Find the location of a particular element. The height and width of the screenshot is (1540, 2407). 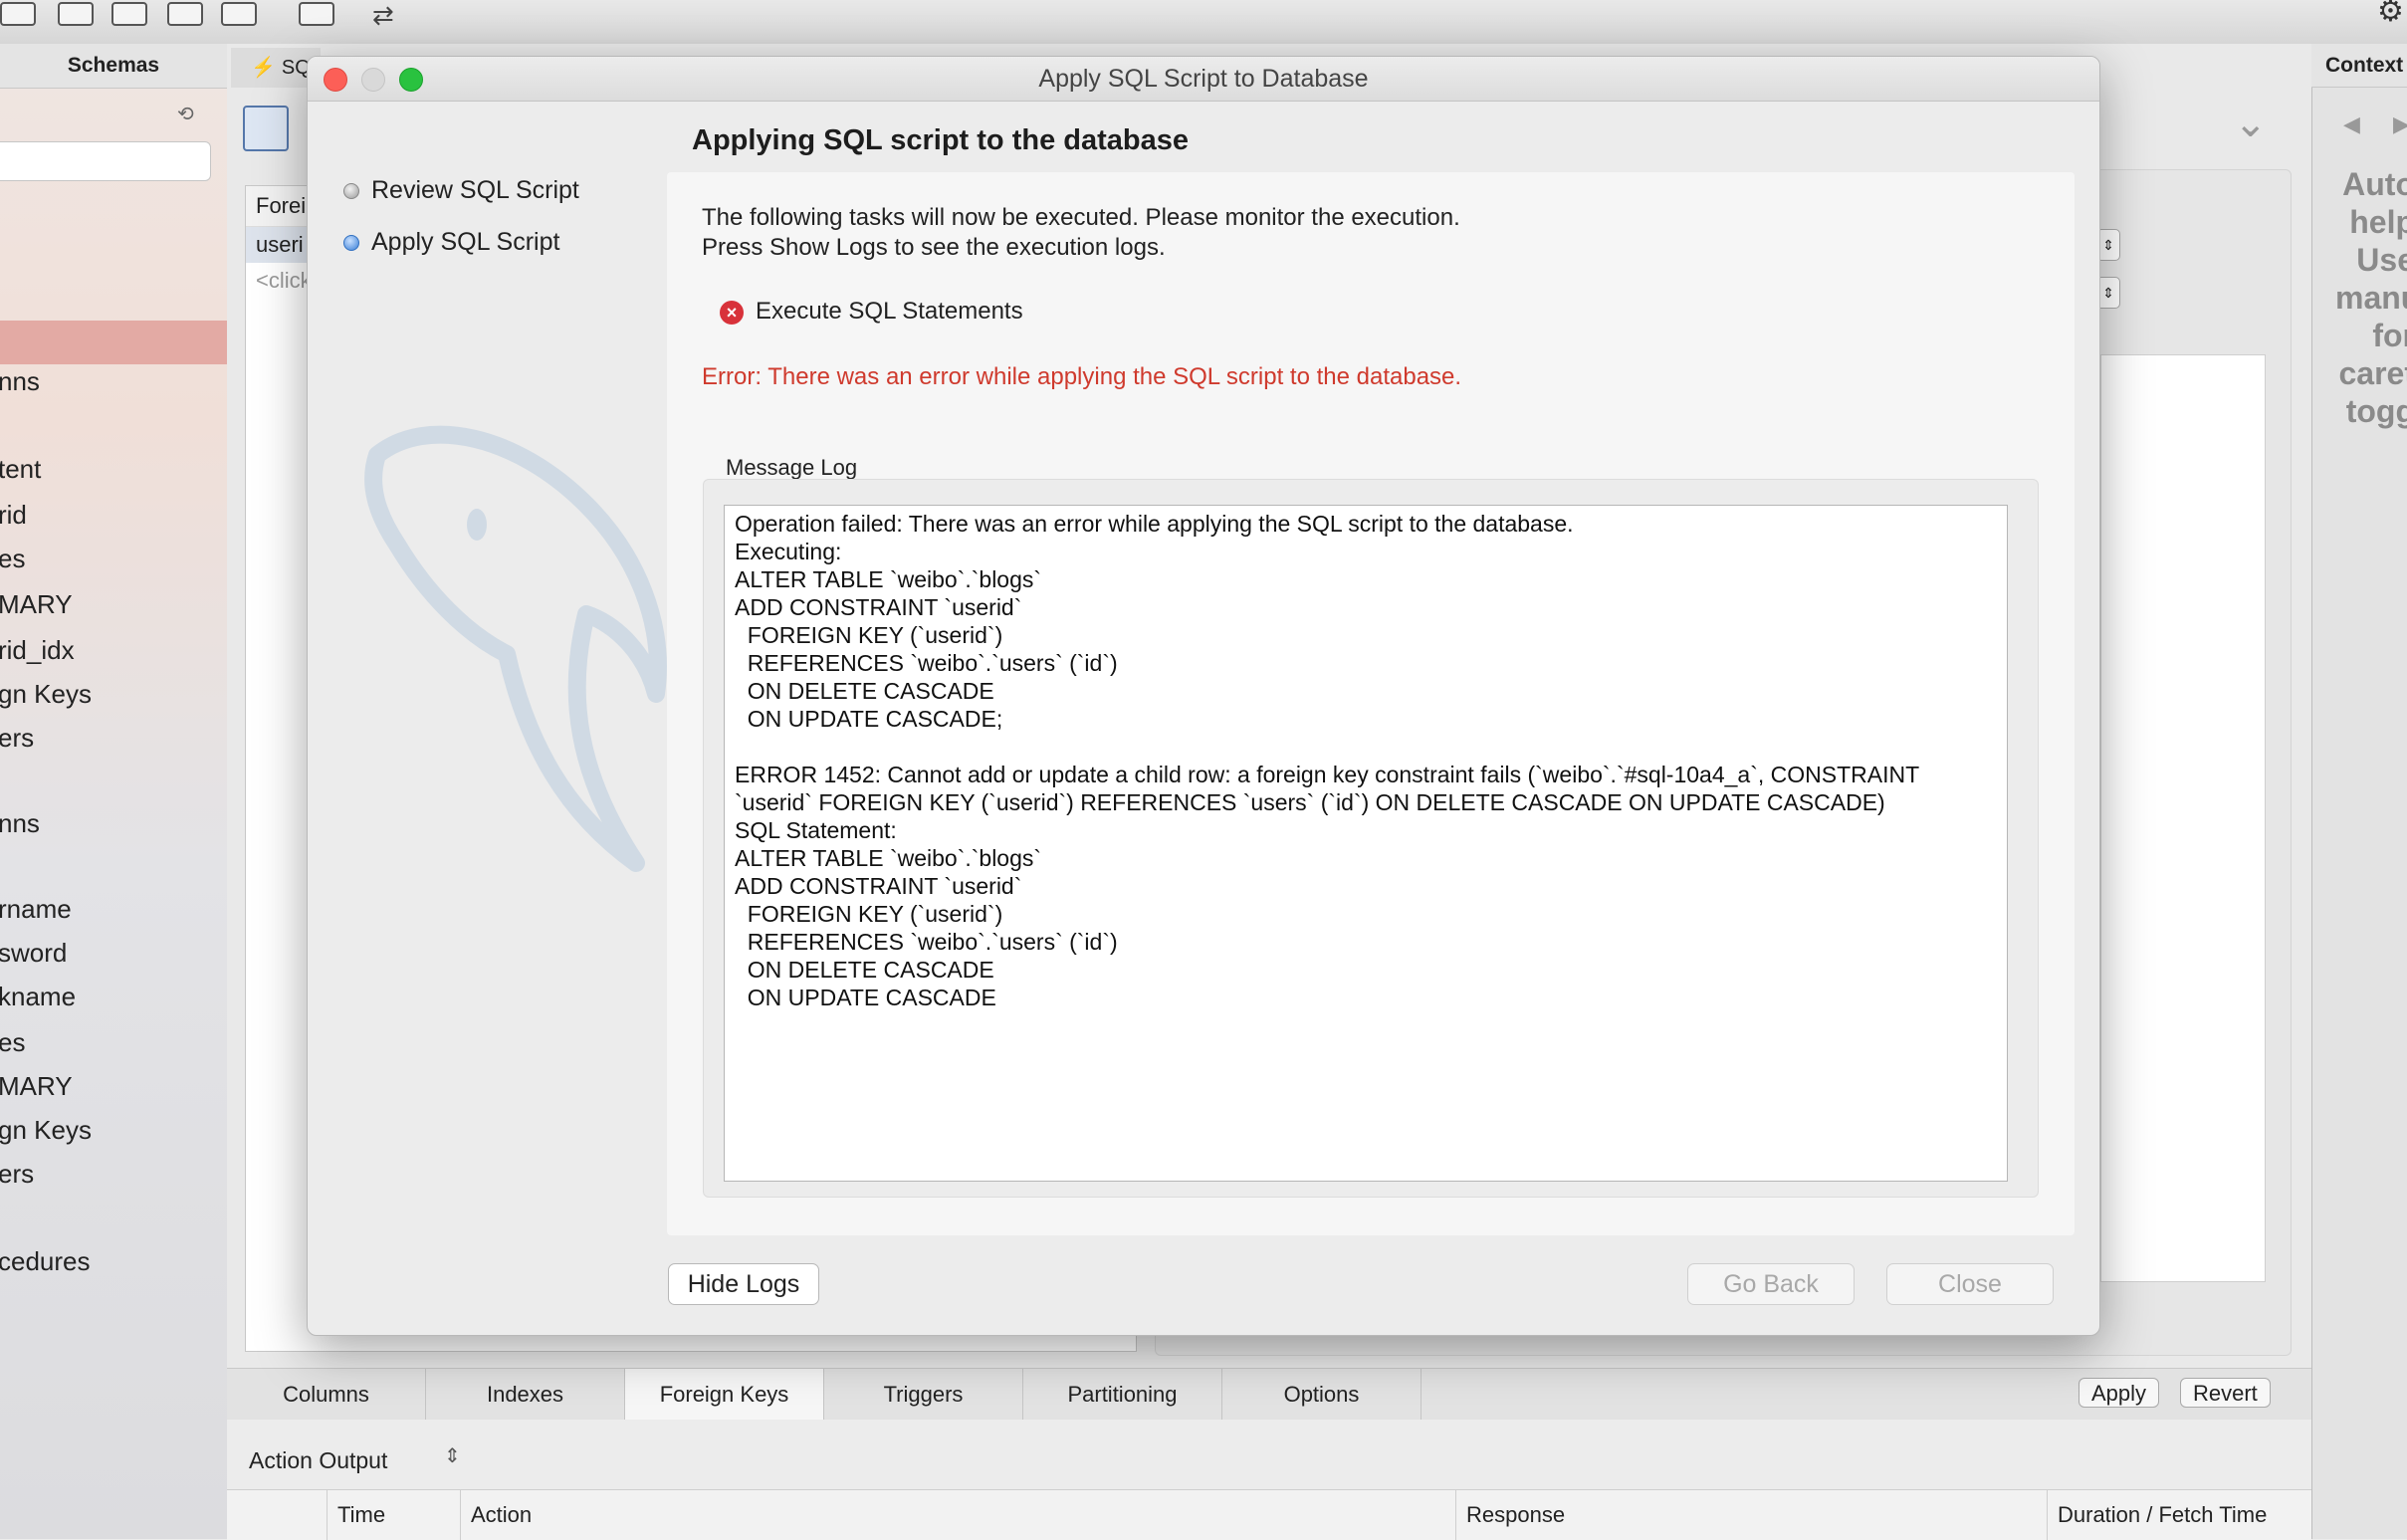

context-header: Context is located at coordinates (2359, 66).